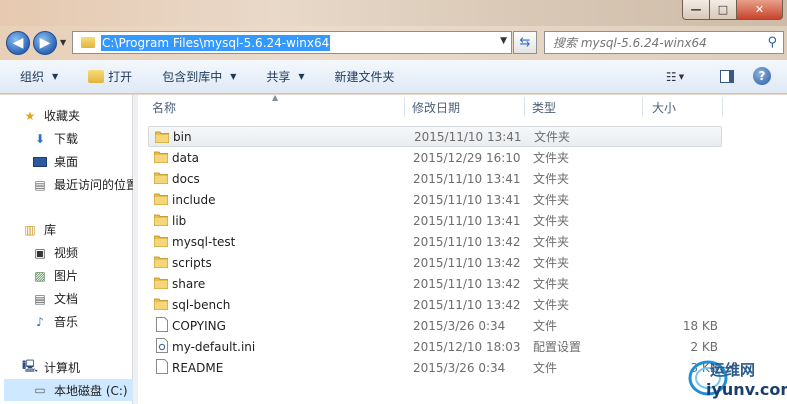 The height and width of the screenshot is (404, 787). I want to click on computer-icon: 🖳, so click(30, 366).